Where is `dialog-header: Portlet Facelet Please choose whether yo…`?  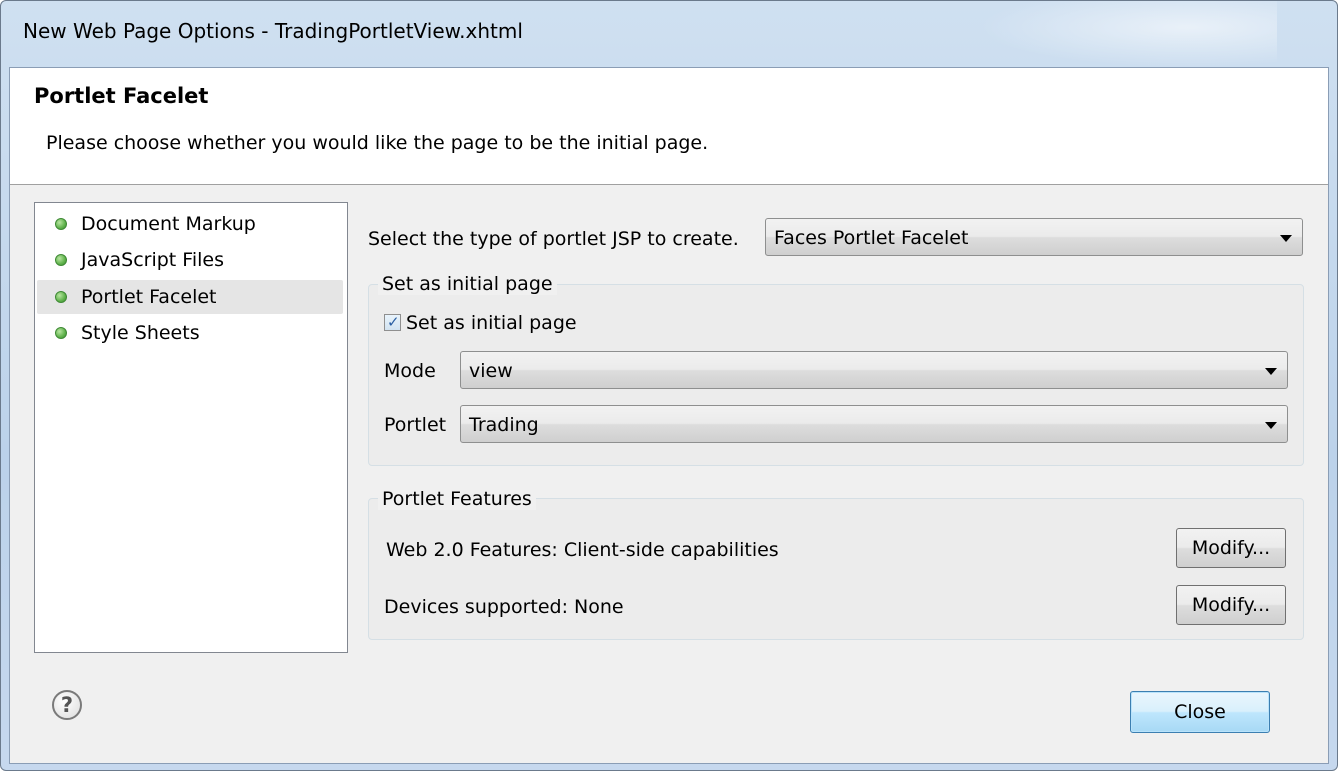
dialog-header: Portlet Facelet Please choose whether yo… is located at coordinates (669, 126).